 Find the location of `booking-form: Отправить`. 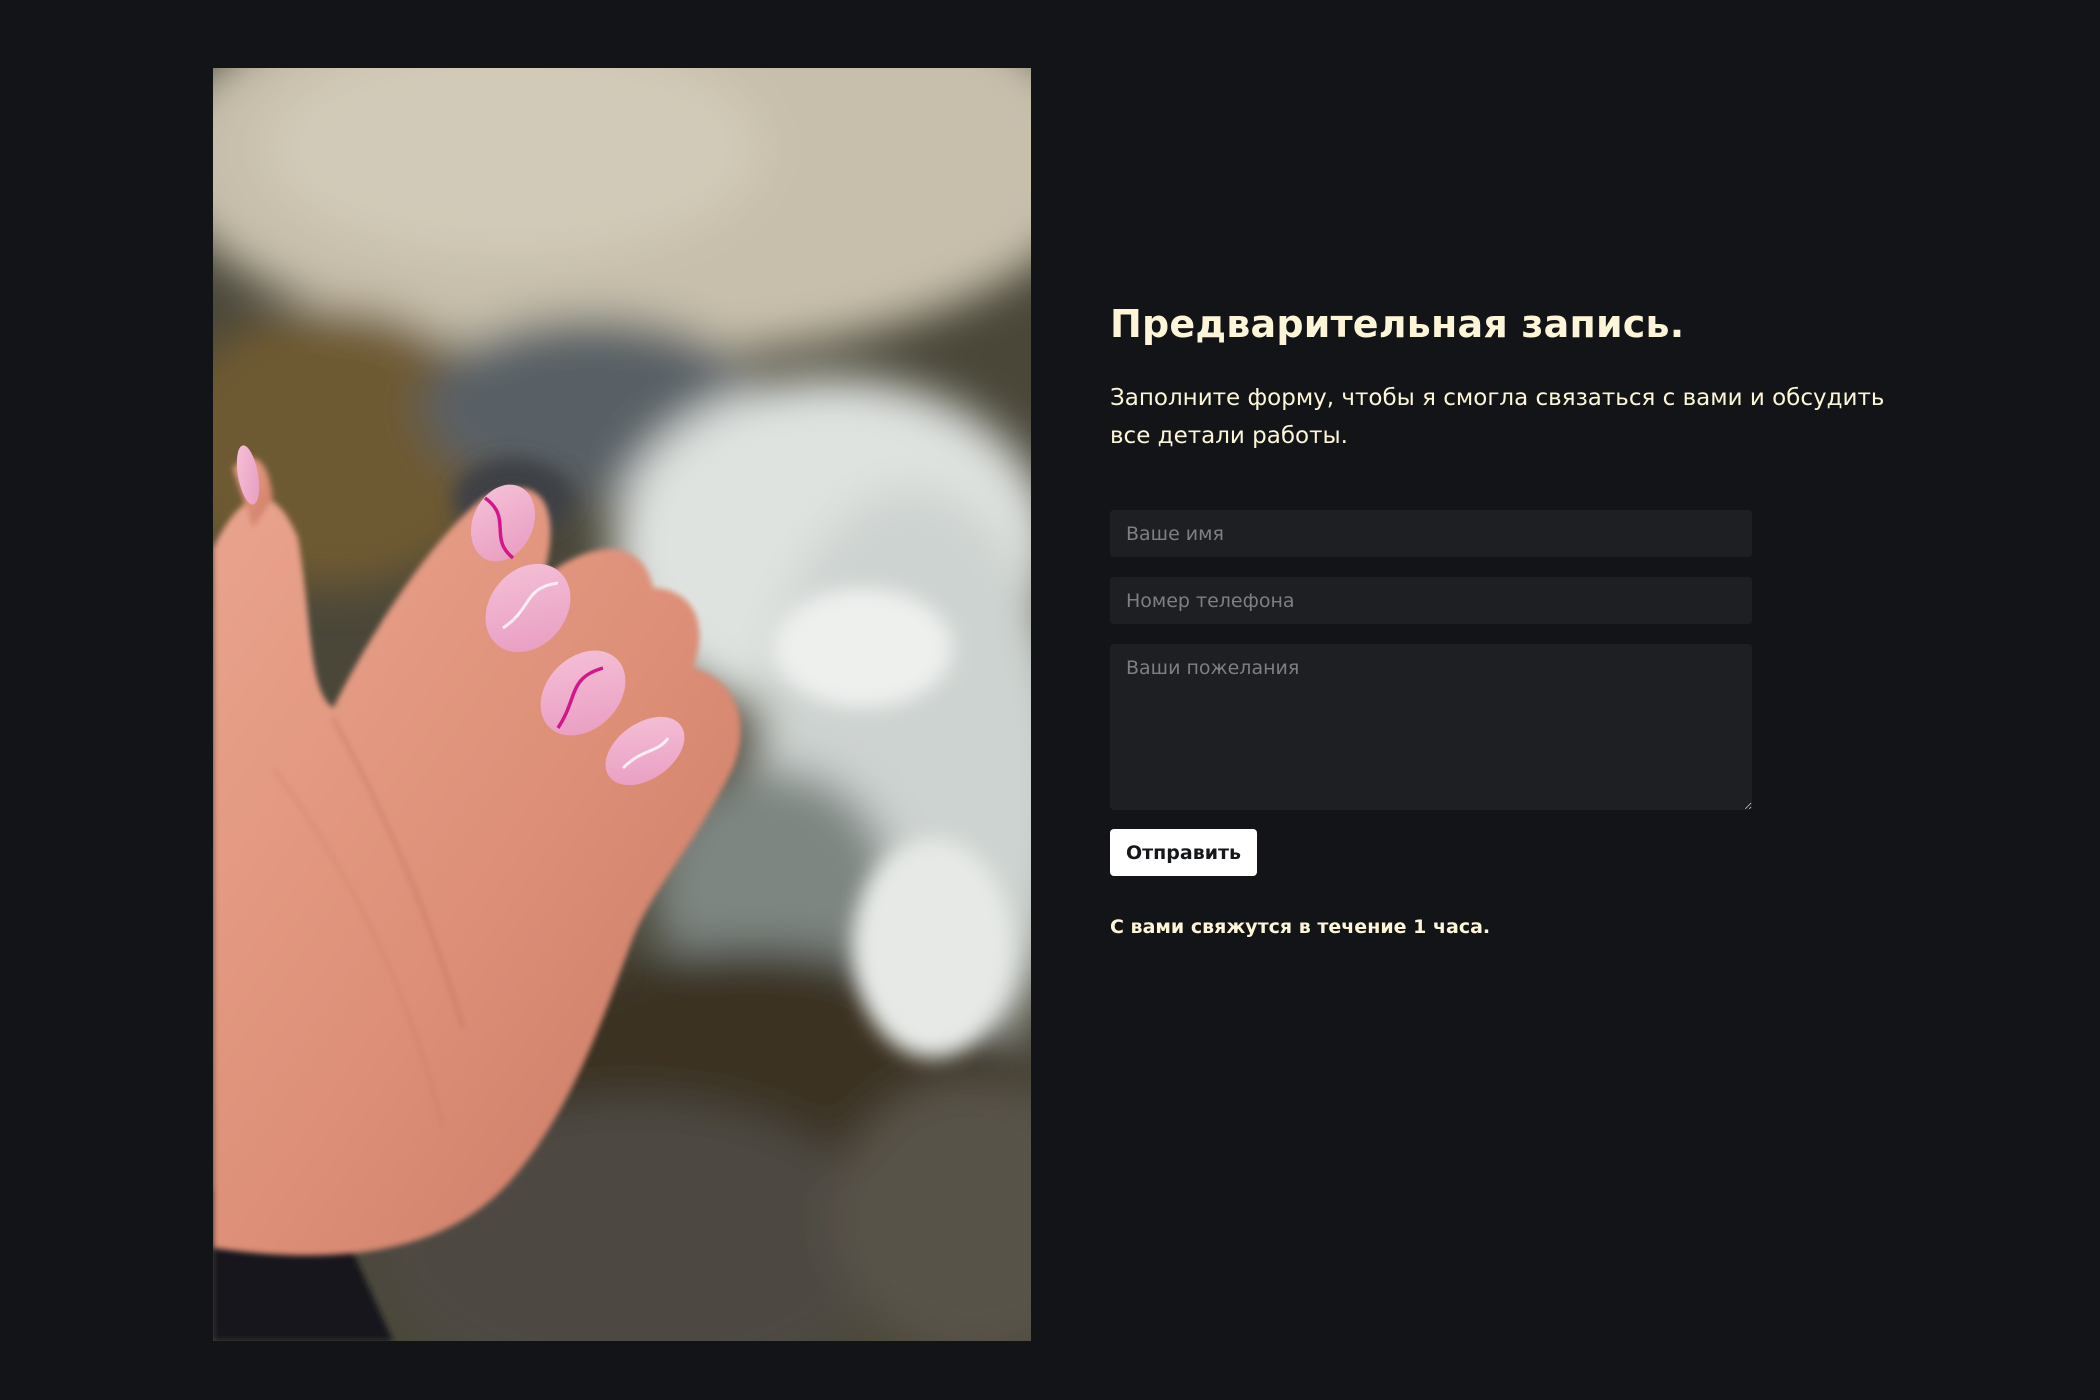

booking-form: Отправить is located at coordinates (1431, 693).